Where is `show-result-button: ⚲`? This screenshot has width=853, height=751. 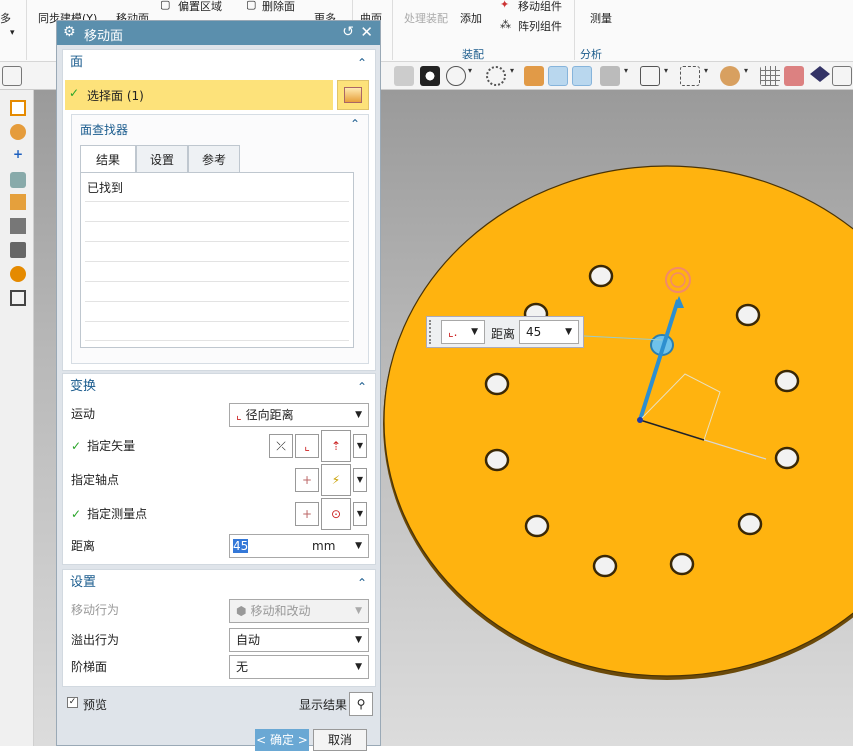 show-result-button: ⚲ is located at coordinates (361, 704).